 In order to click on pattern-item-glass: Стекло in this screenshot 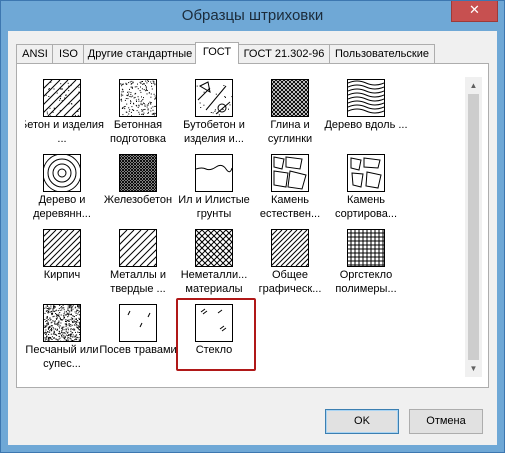, I will do `click(216, 336)`.